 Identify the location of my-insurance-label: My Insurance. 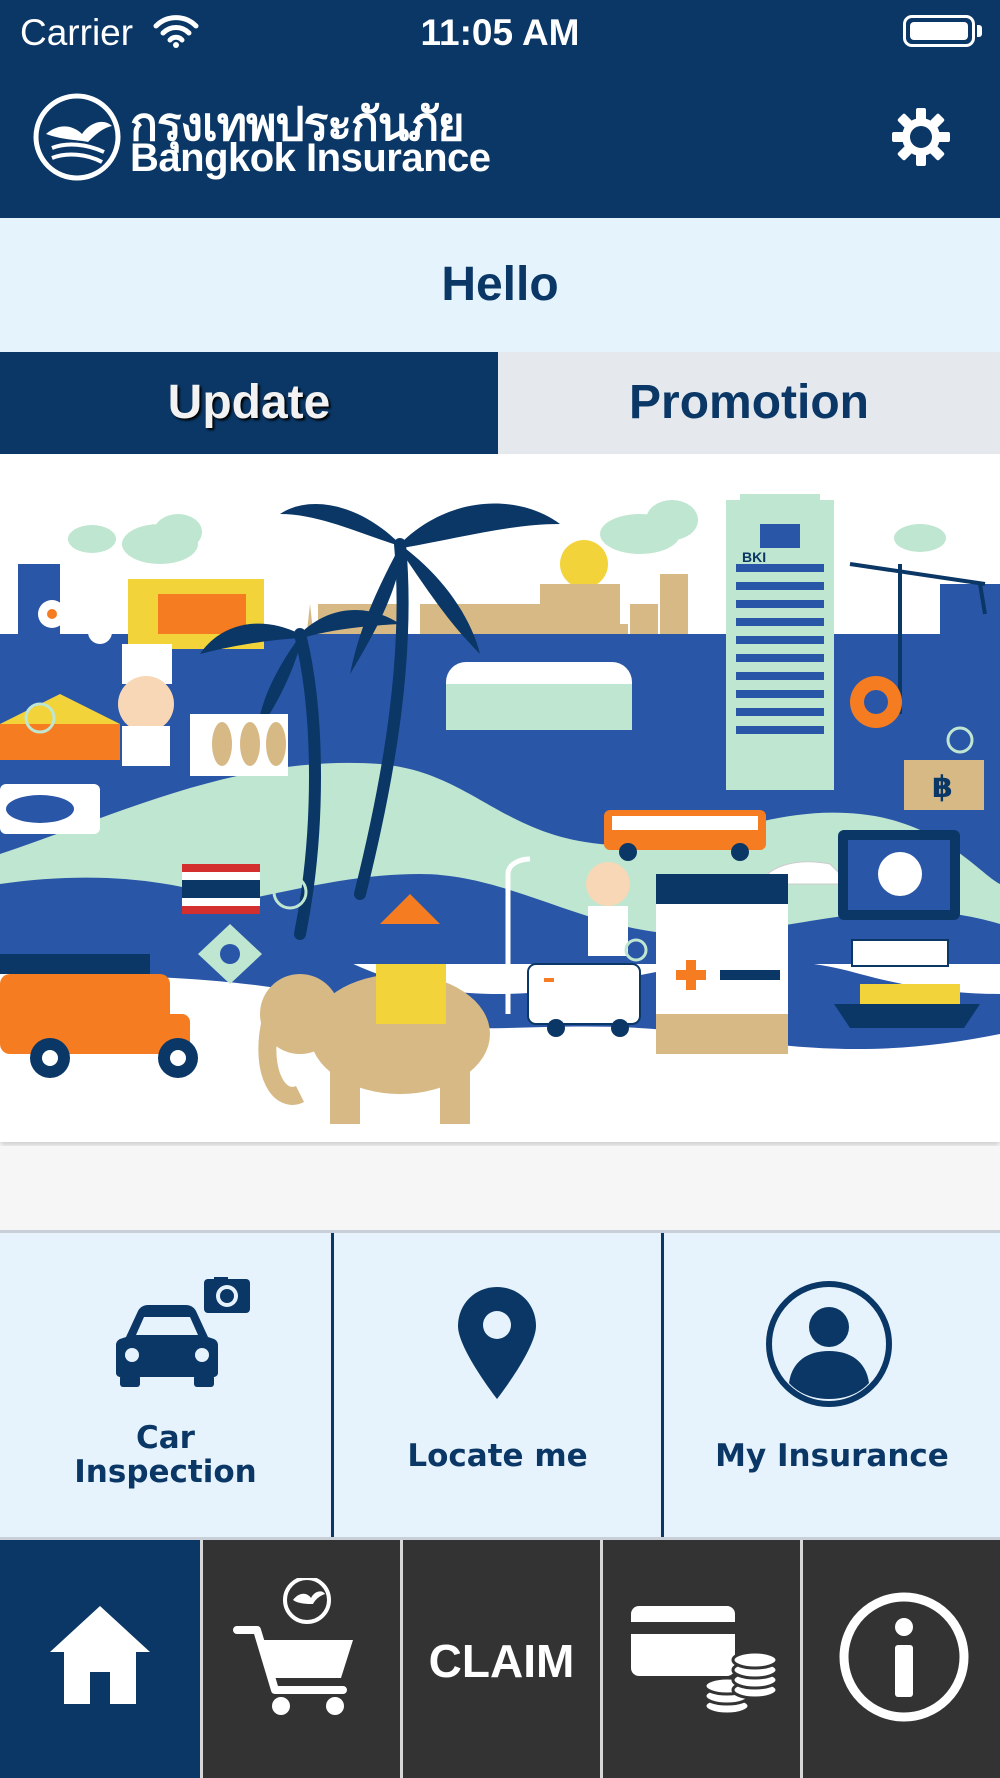
(832, 1456).